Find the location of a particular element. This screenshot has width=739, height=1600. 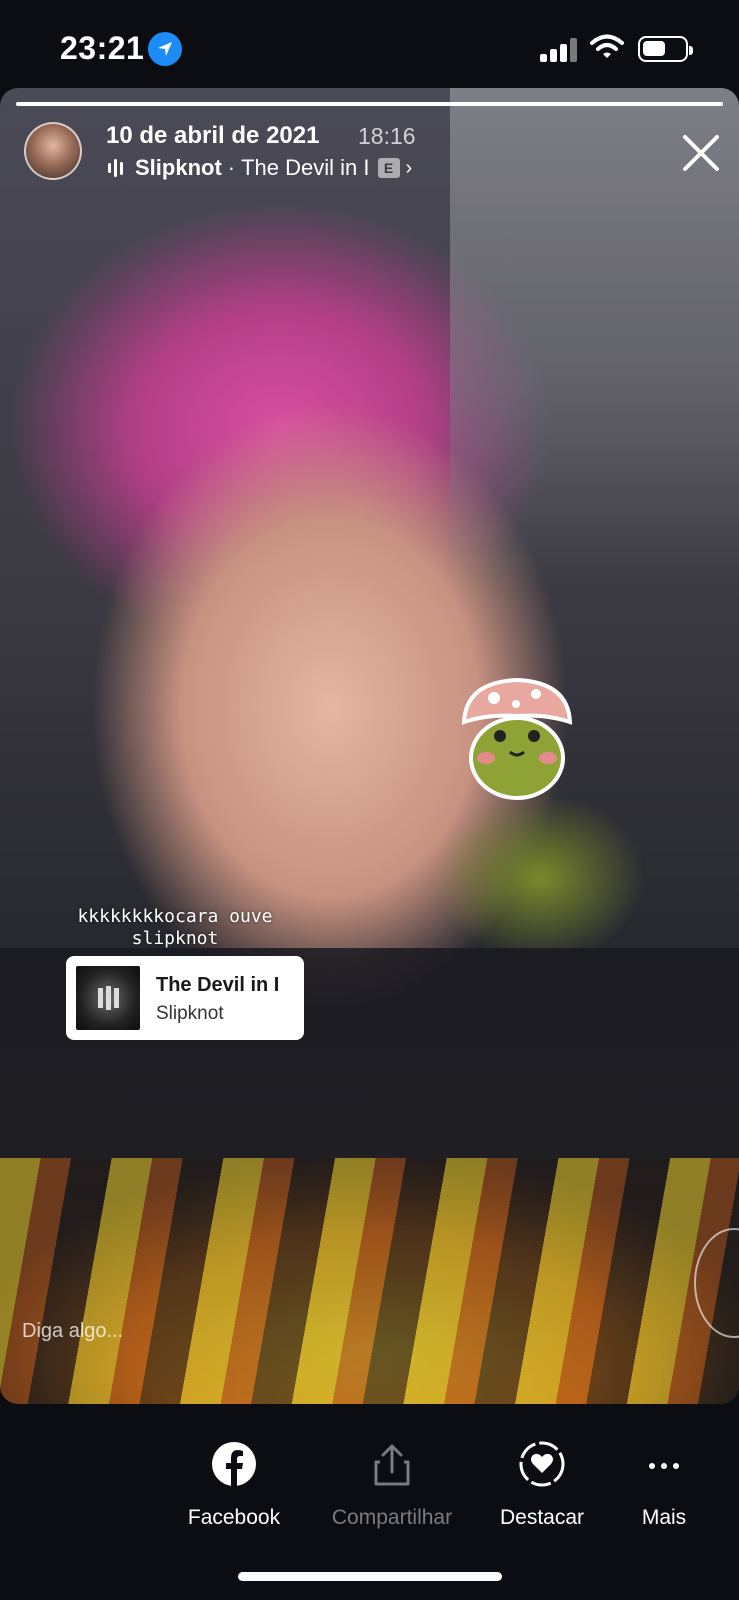

story-progress-bar is located at coordinates (369, 104).